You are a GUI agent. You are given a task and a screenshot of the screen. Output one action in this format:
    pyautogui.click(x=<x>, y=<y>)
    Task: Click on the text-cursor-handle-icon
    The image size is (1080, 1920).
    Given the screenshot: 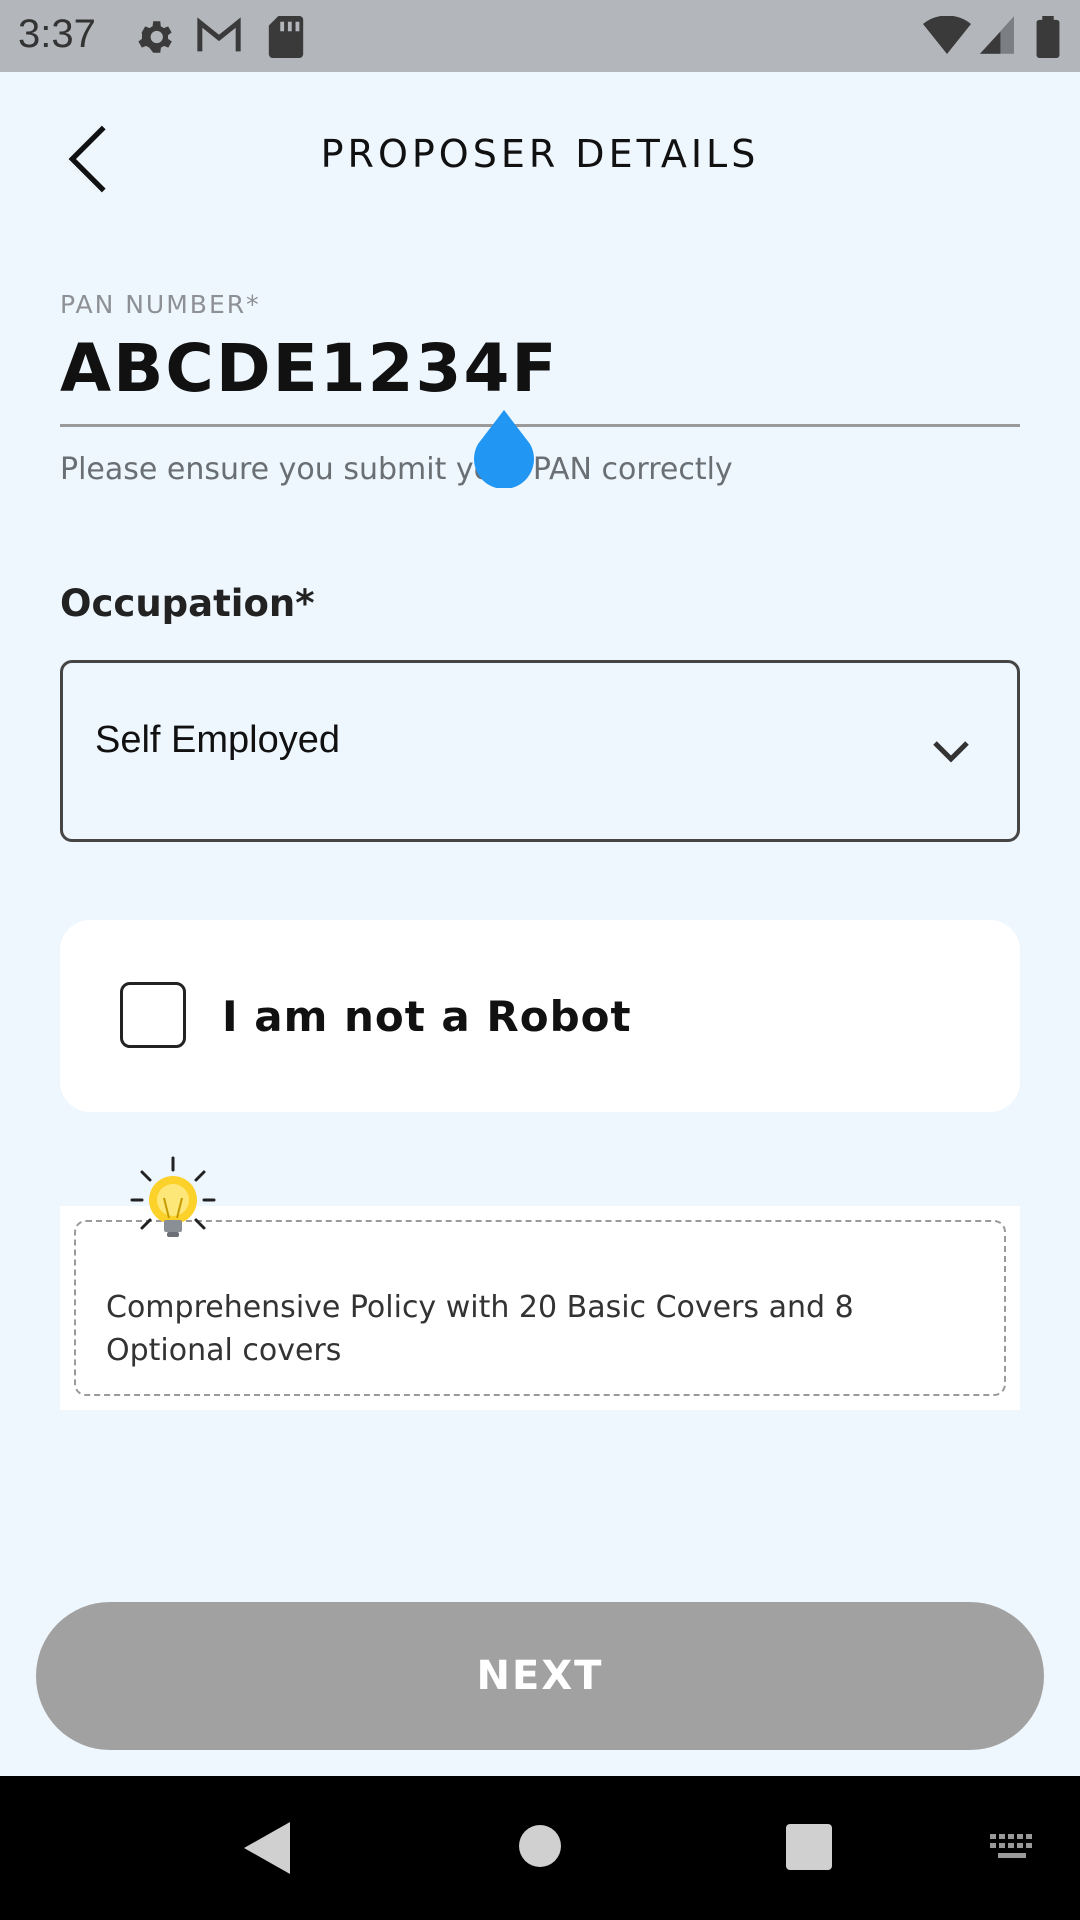 What is the action you would take?
    pyautogui.click(x=504, y=448)
    